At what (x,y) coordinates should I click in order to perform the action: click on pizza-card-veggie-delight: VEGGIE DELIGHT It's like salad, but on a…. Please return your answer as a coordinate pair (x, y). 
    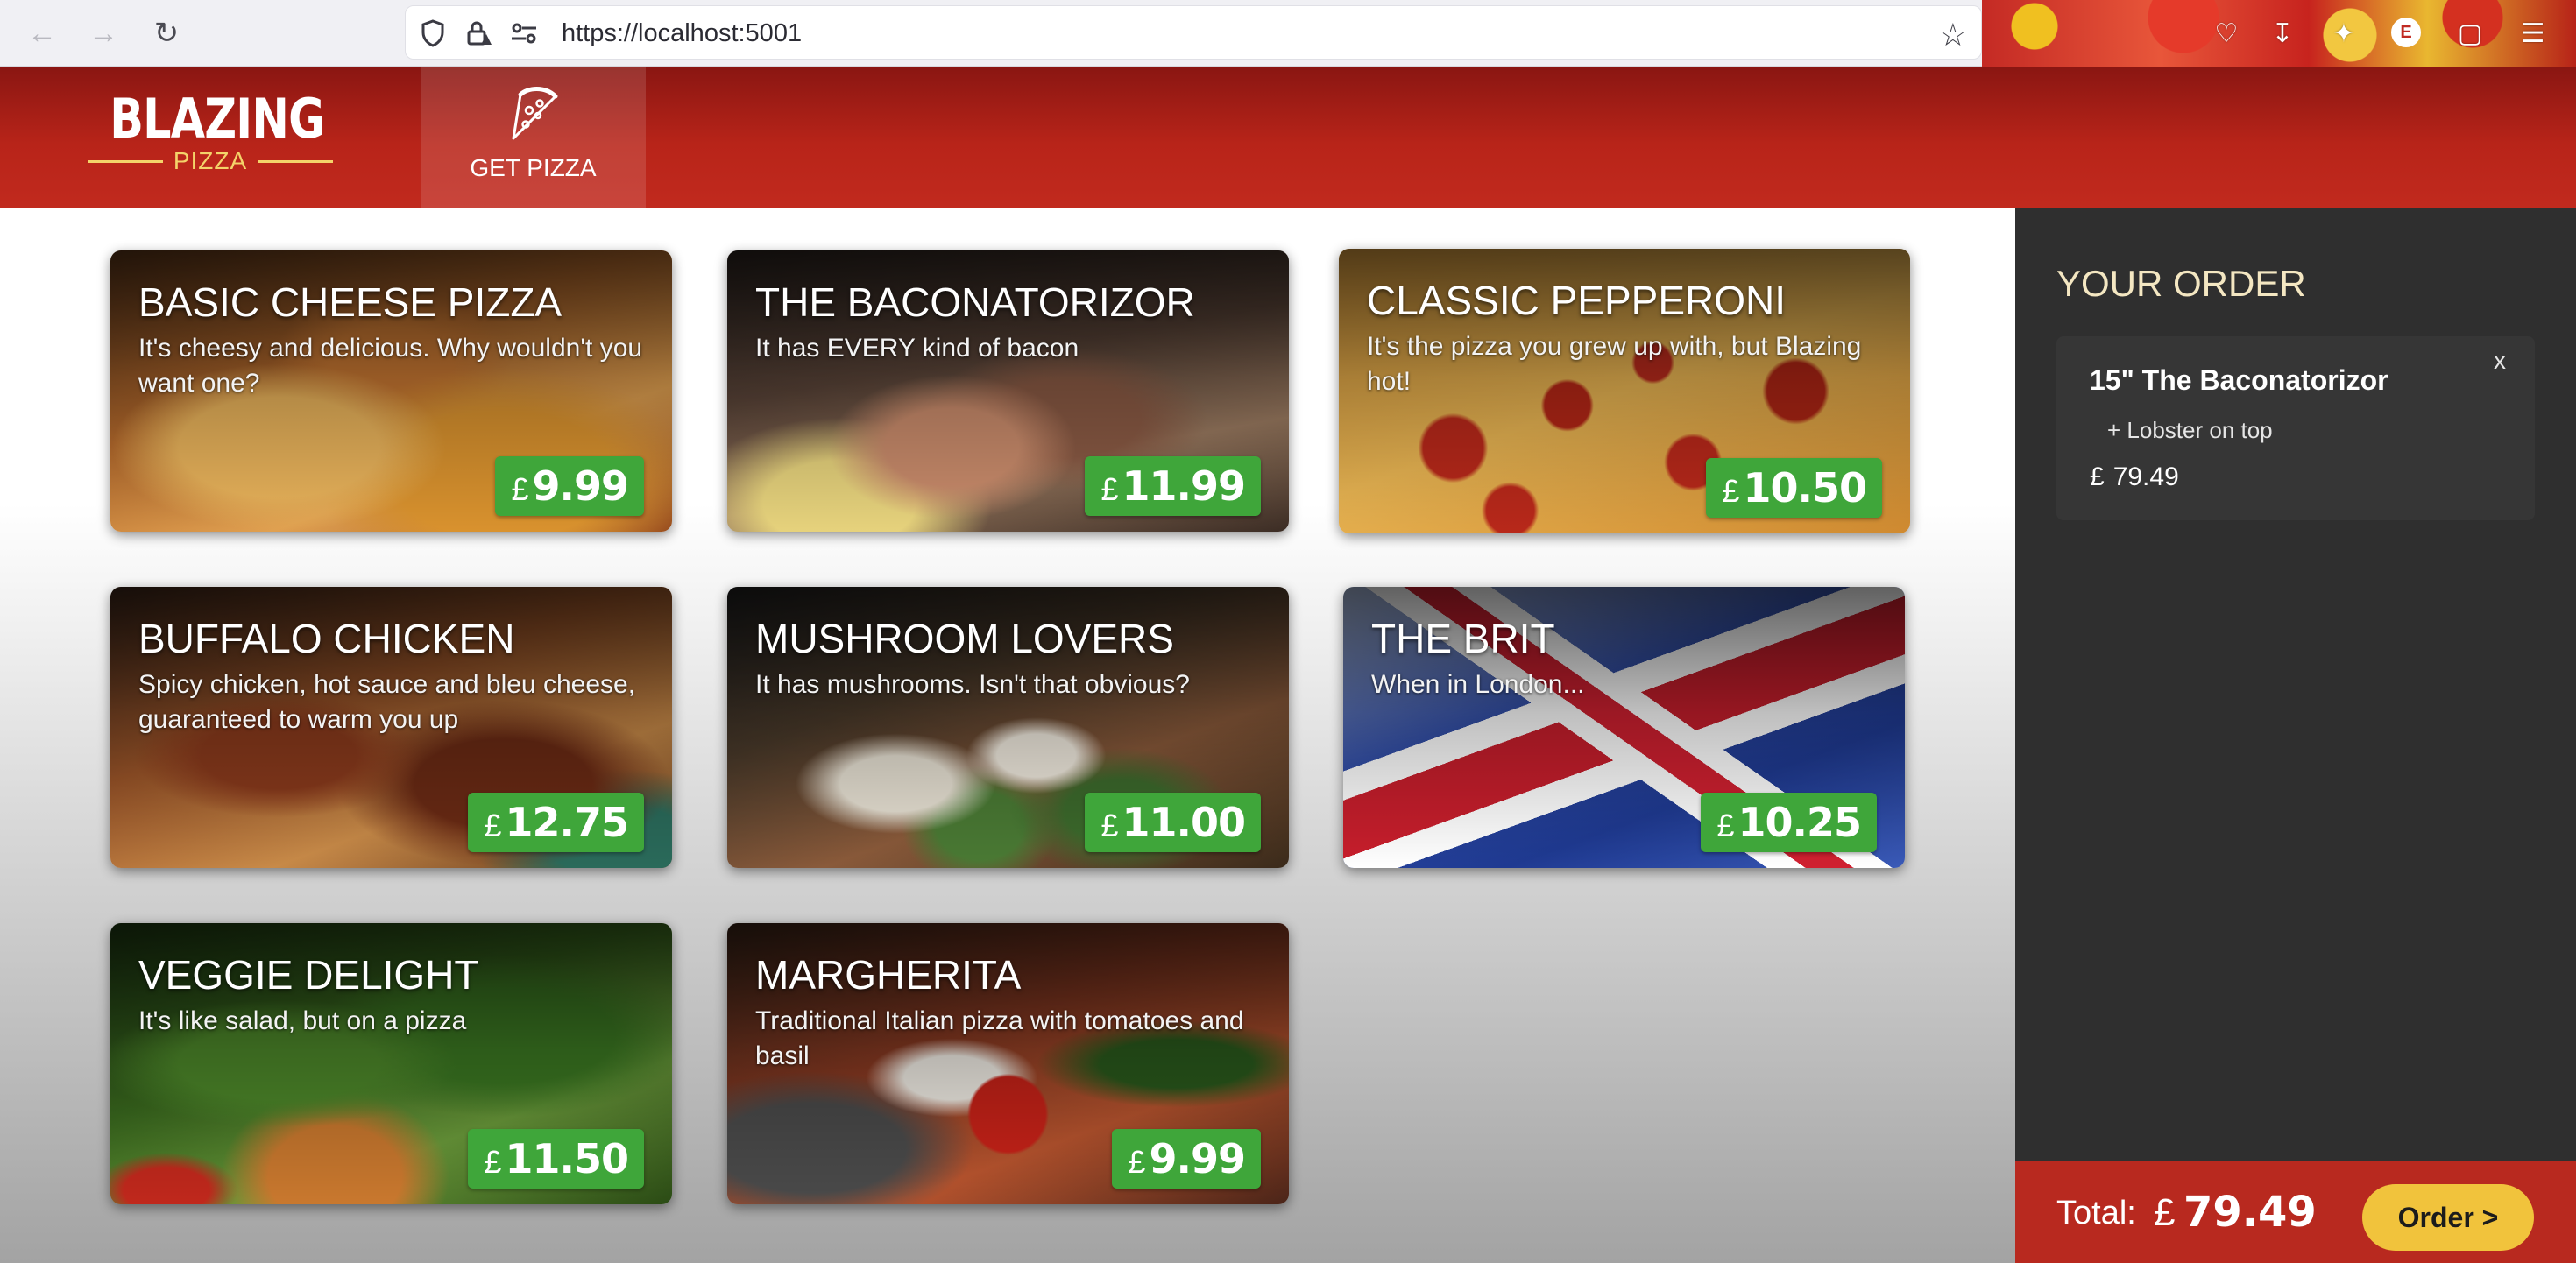
    Looking at the image, I should click on (391, 1064).